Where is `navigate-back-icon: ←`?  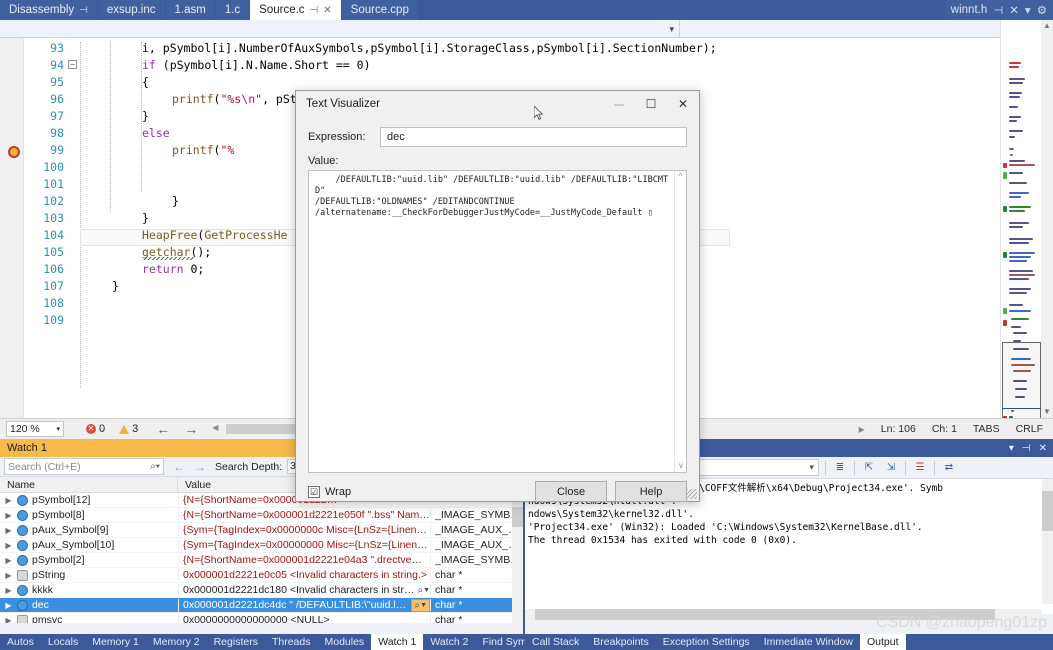 navigate-back-icon: ← is located at coordinates (163, 429).